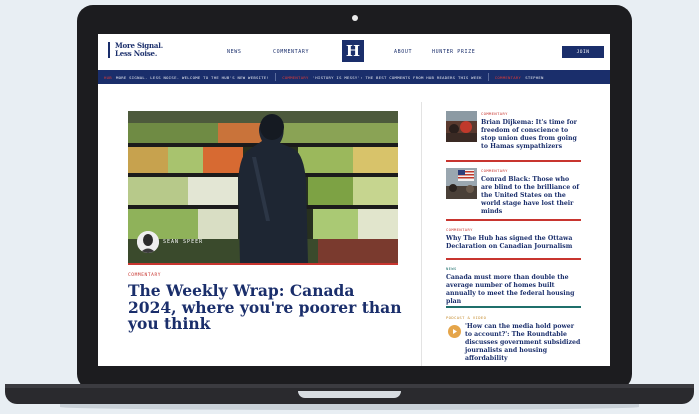  I want to click on nav-commentary: COMMENTARY, so click(291, 52).